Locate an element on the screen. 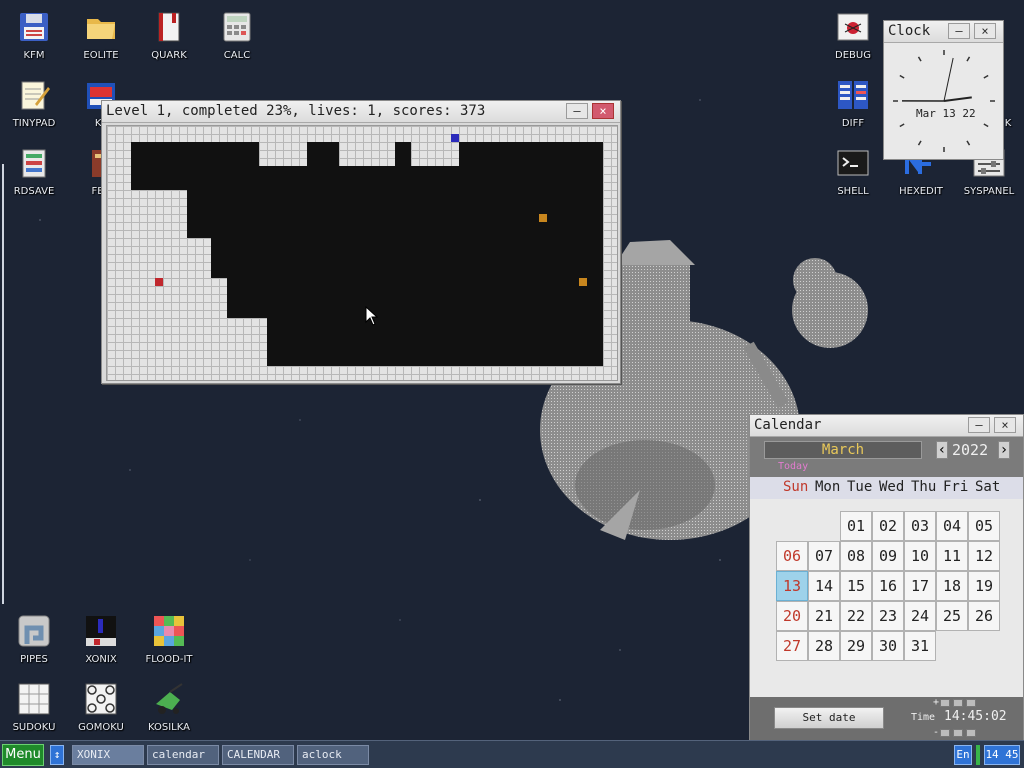 This screenshot has height=768, width=1024. lawnmower-icon is located at coordinates (169, 699).